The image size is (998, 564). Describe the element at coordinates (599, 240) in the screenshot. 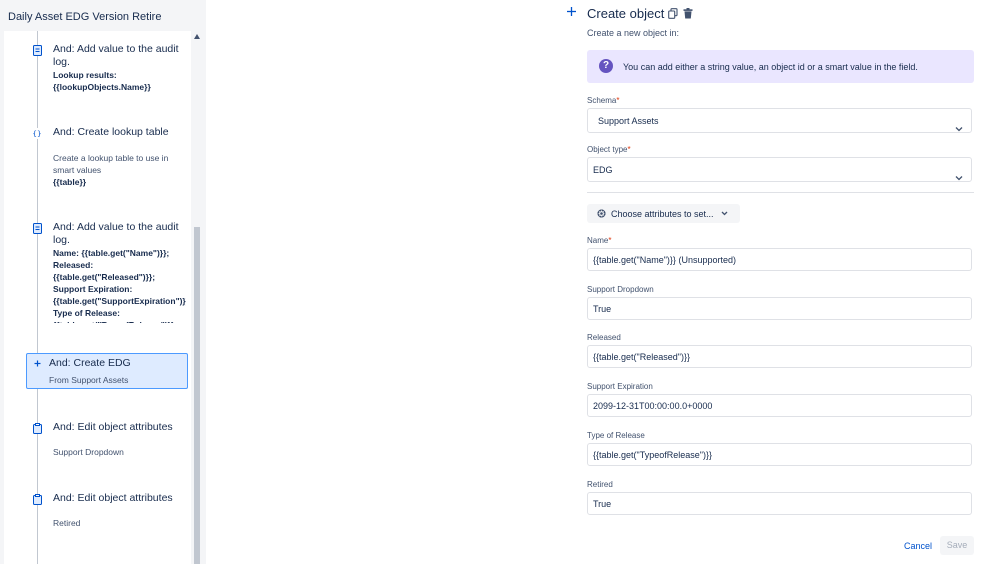

I see `name-field-label: Name*` at that location.